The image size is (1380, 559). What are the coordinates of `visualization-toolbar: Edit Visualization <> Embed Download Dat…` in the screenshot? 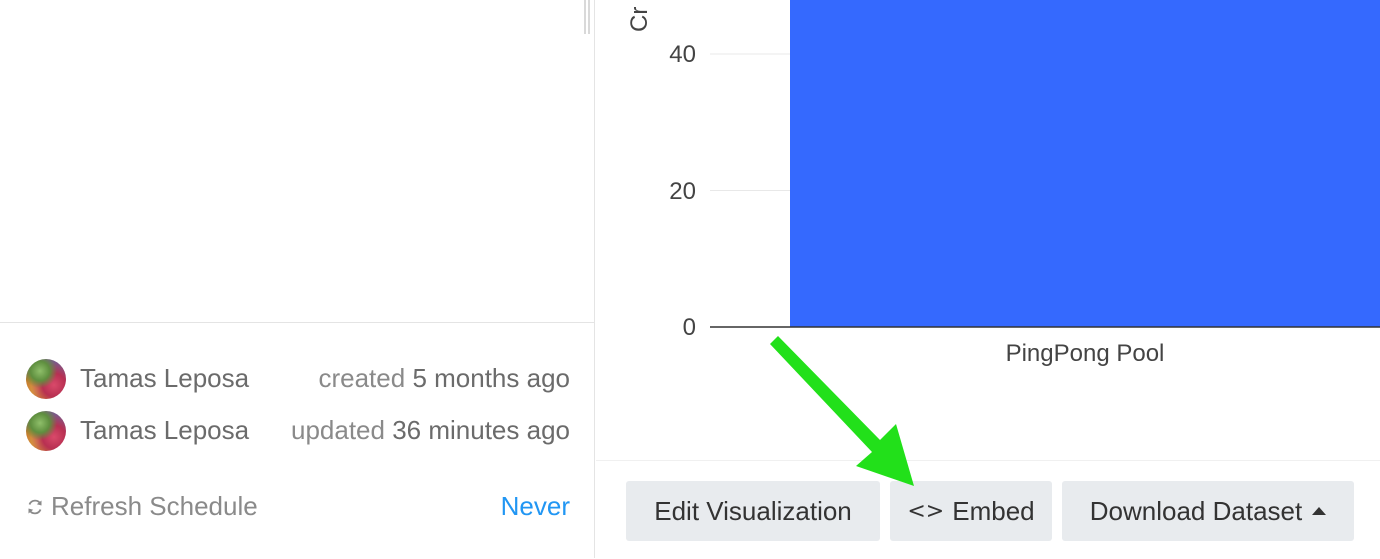 It's located at (988, 509).